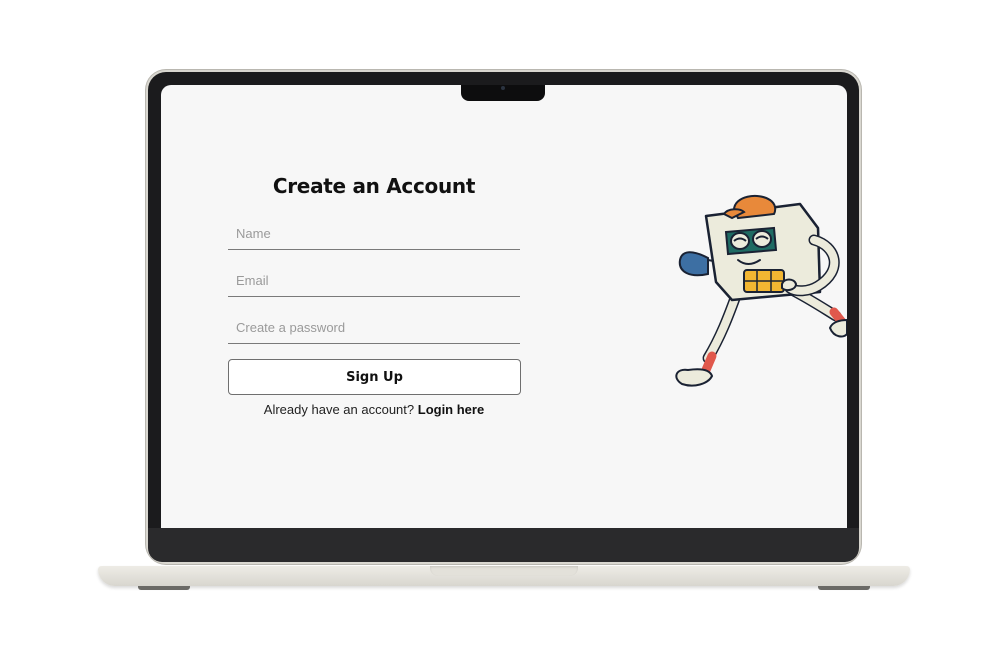 The height and width of the screenshot is (666, 1000). Describe the element at coordinates (339, 409) in the screenshot. I see `login-prompt-text: Already have an account?` at that location.